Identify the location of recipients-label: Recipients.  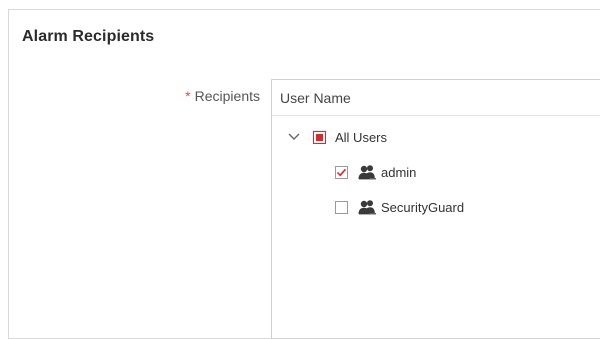
(227, 96).